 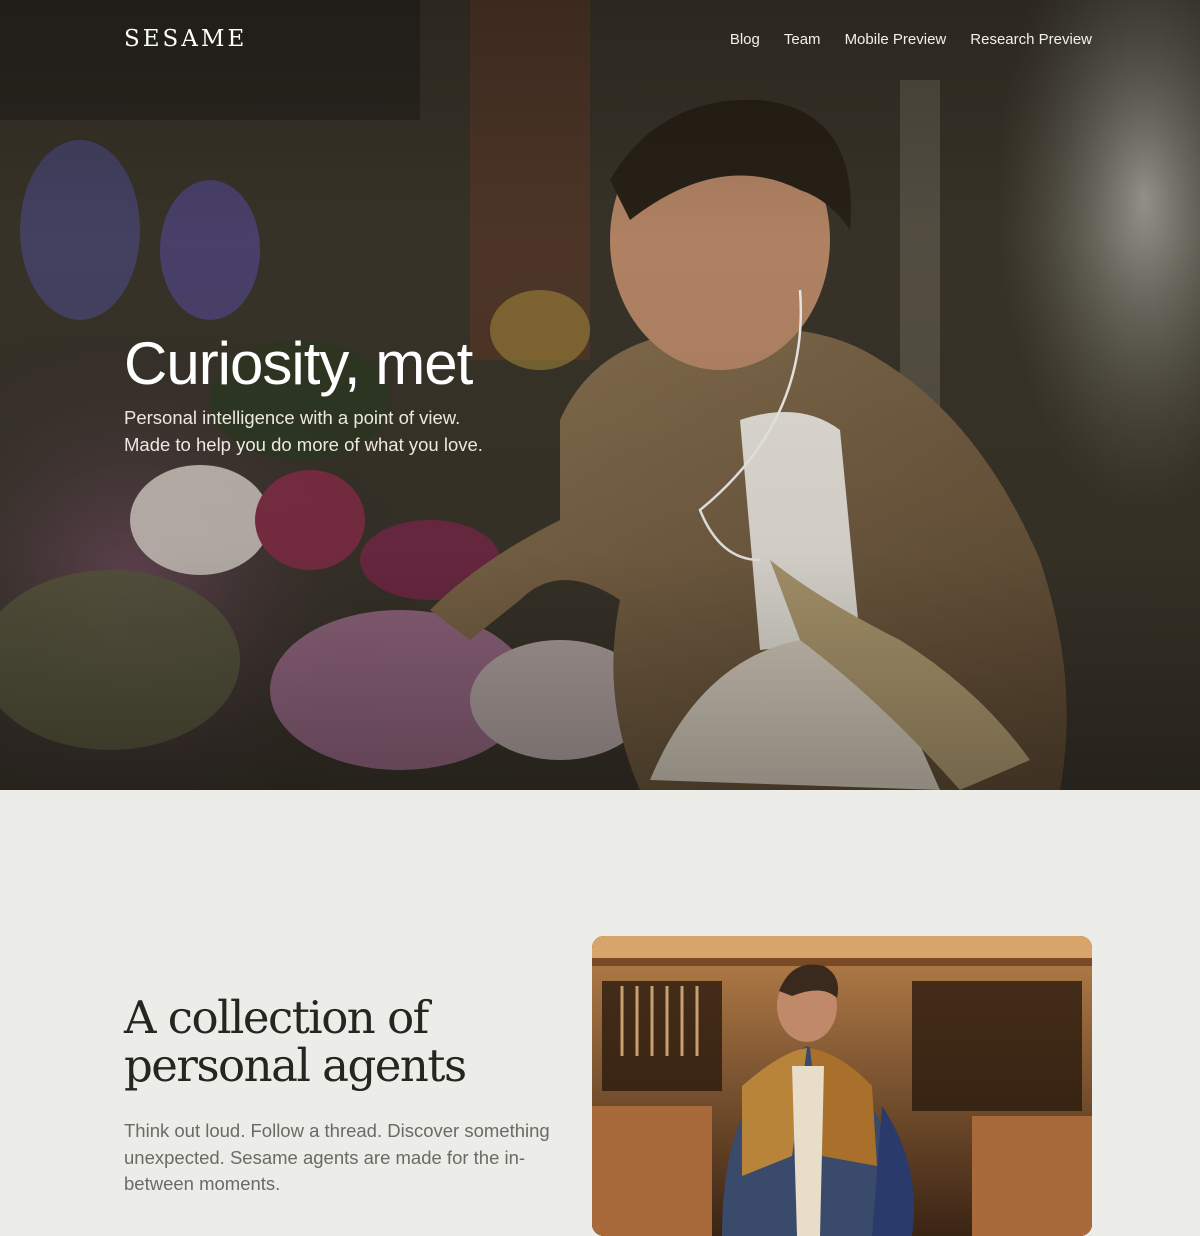 I want to click on agents-title: A collection of personal agents, so click(x=339, y=1042).